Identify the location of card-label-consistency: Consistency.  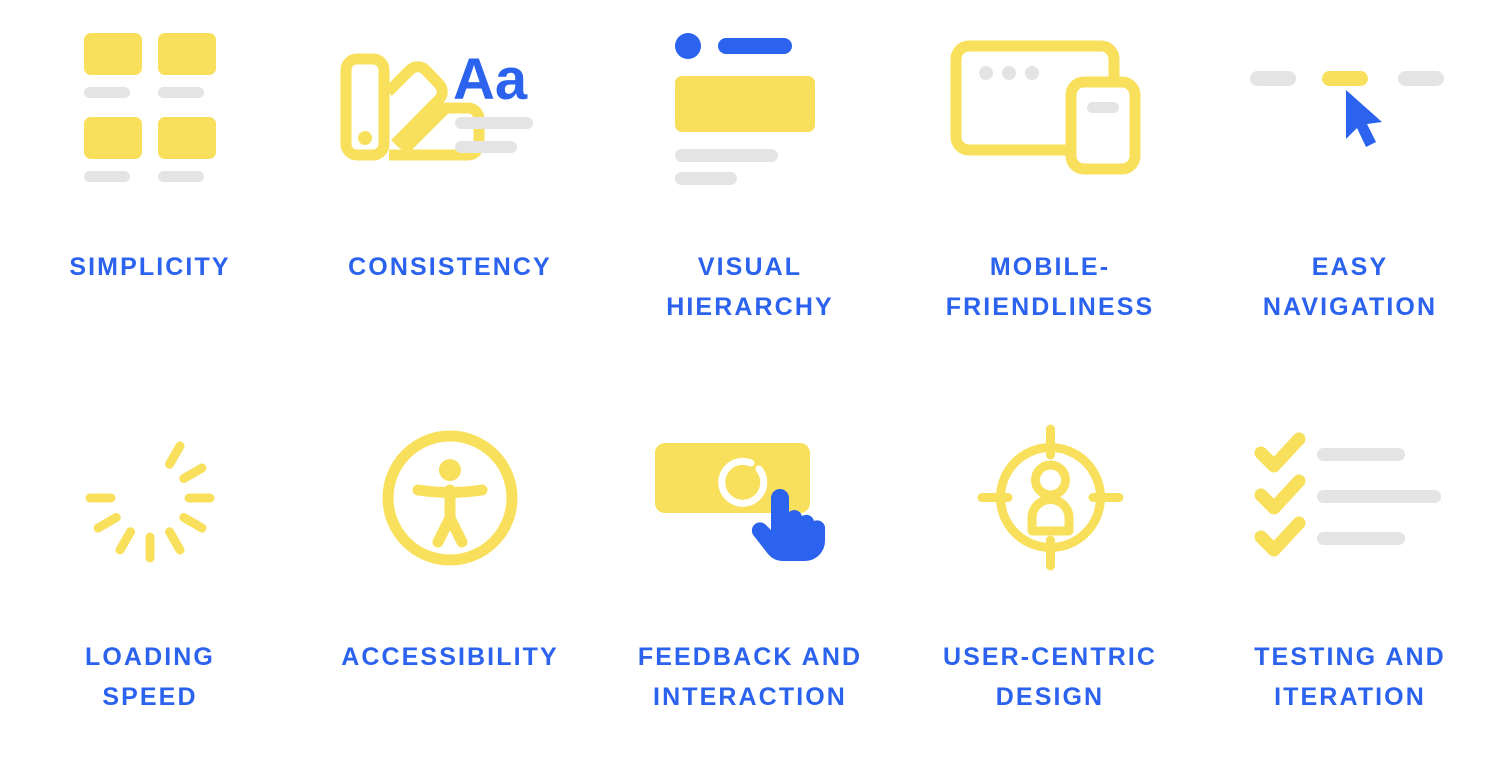
(450, 267).